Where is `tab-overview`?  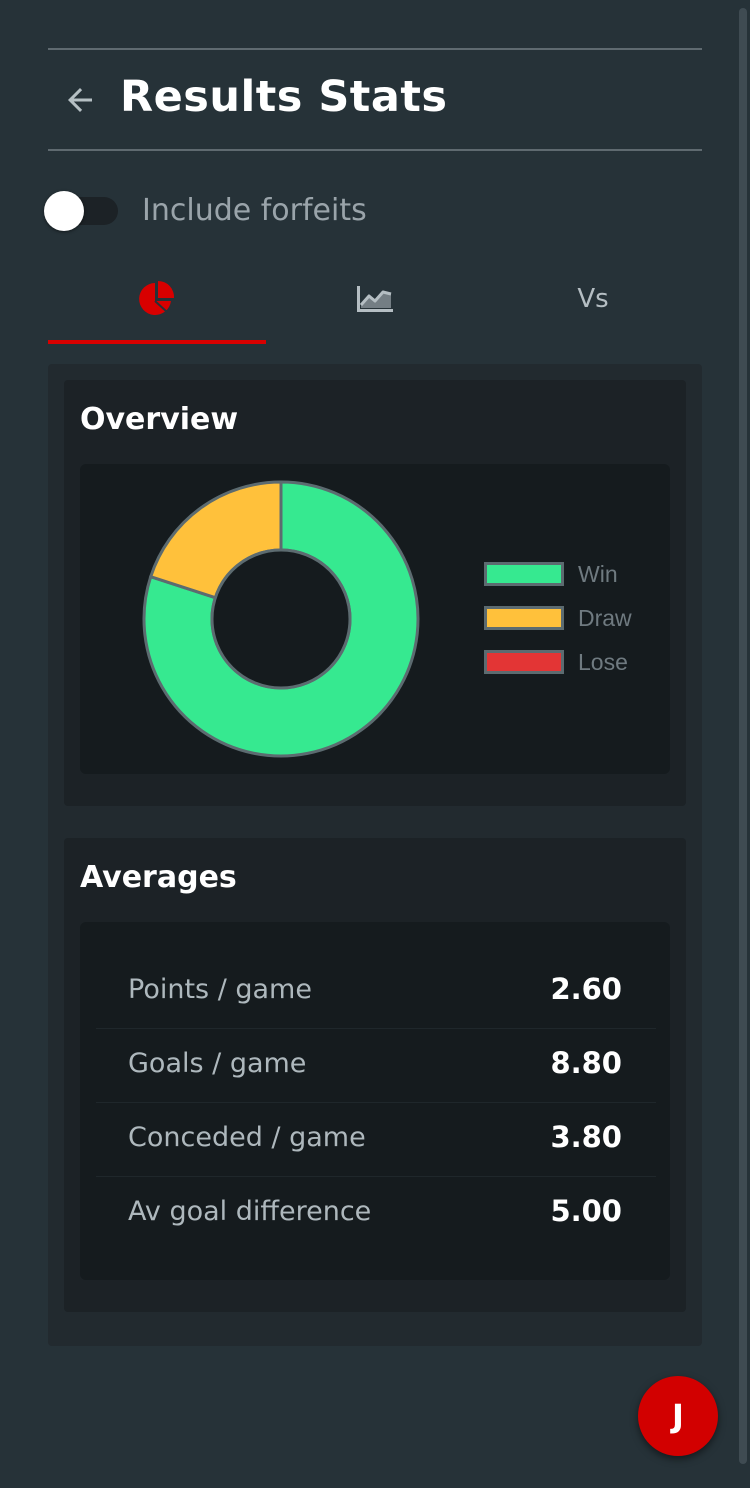
tab-overview is located at coordinates (157, 300).